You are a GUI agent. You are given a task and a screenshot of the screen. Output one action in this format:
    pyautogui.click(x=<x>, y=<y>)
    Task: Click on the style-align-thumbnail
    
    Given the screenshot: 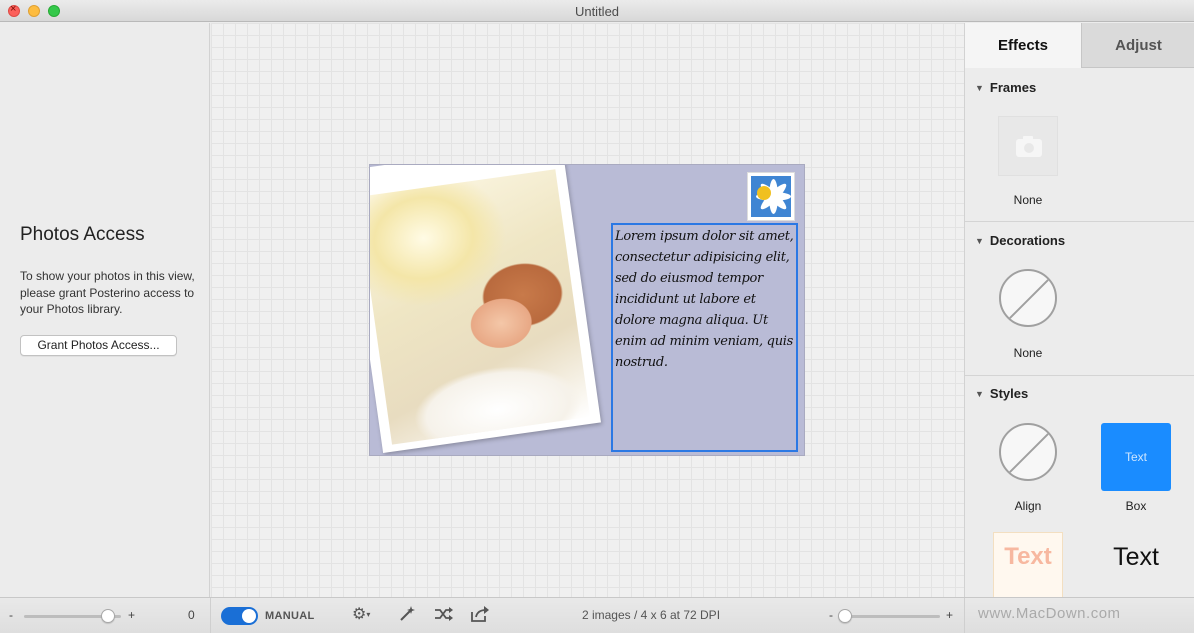 What is the action you would take?
    pyautogui.click(x=1028, y=452)
    